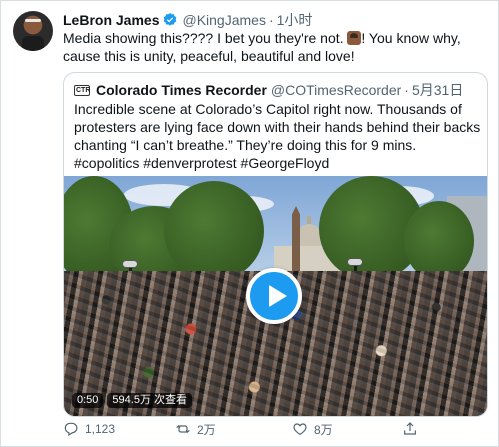  Describe the element at coordinates (119, 429) in the screenshot. I see `reply-button: 1,123` at that location.